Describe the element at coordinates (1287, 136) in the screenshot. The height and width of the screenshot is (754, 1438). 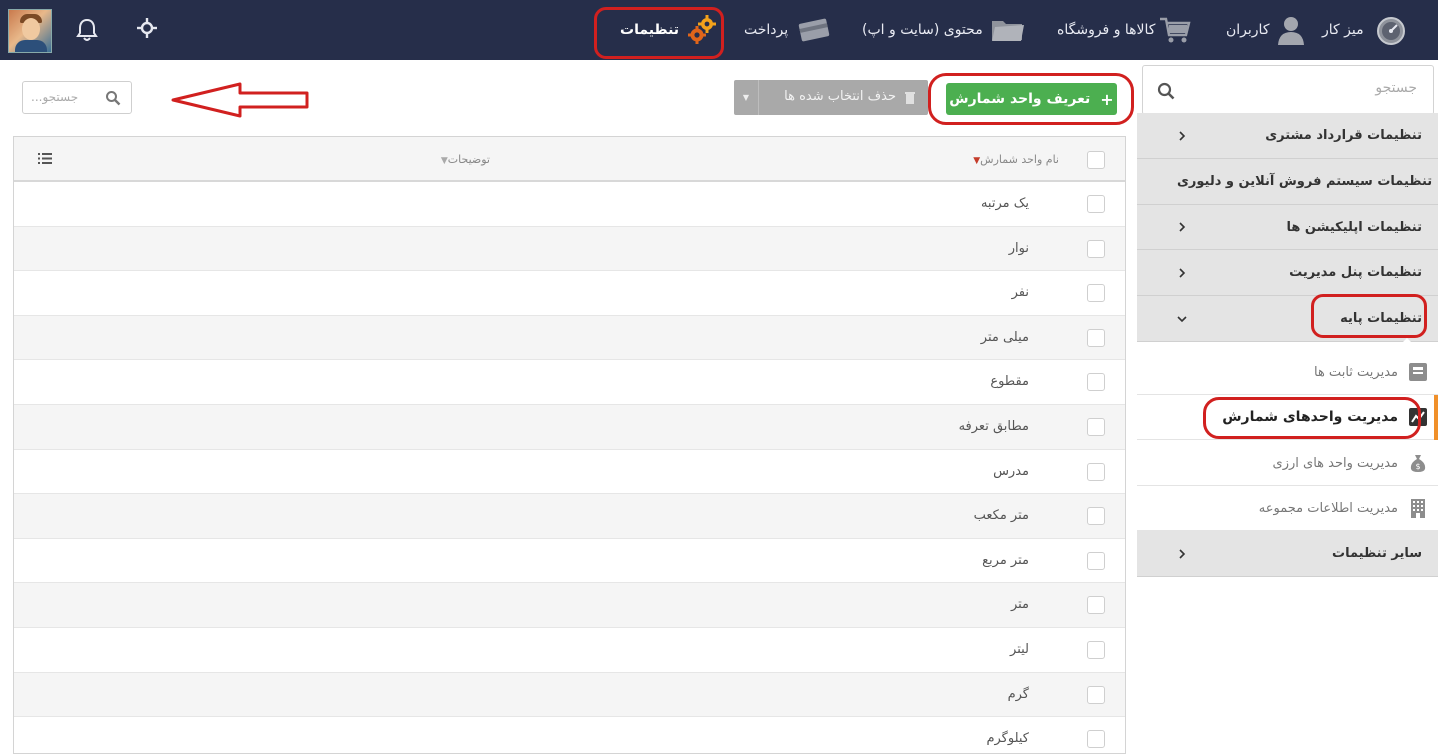
I see `sidebar-section-customer-contract: تنظیمات قرارداد مشتری` at that location.